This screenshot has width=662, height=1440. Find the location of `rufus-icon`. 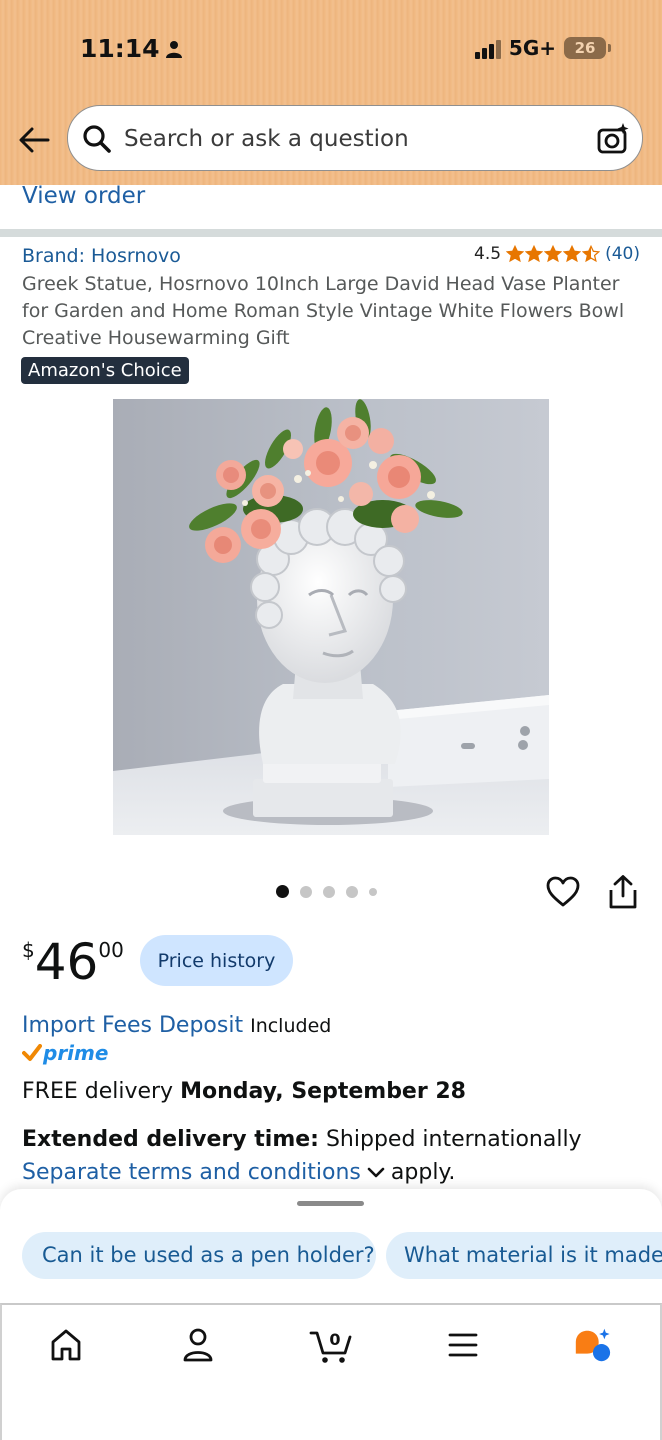

rufus-icon is located at coordinates (593, 1345).